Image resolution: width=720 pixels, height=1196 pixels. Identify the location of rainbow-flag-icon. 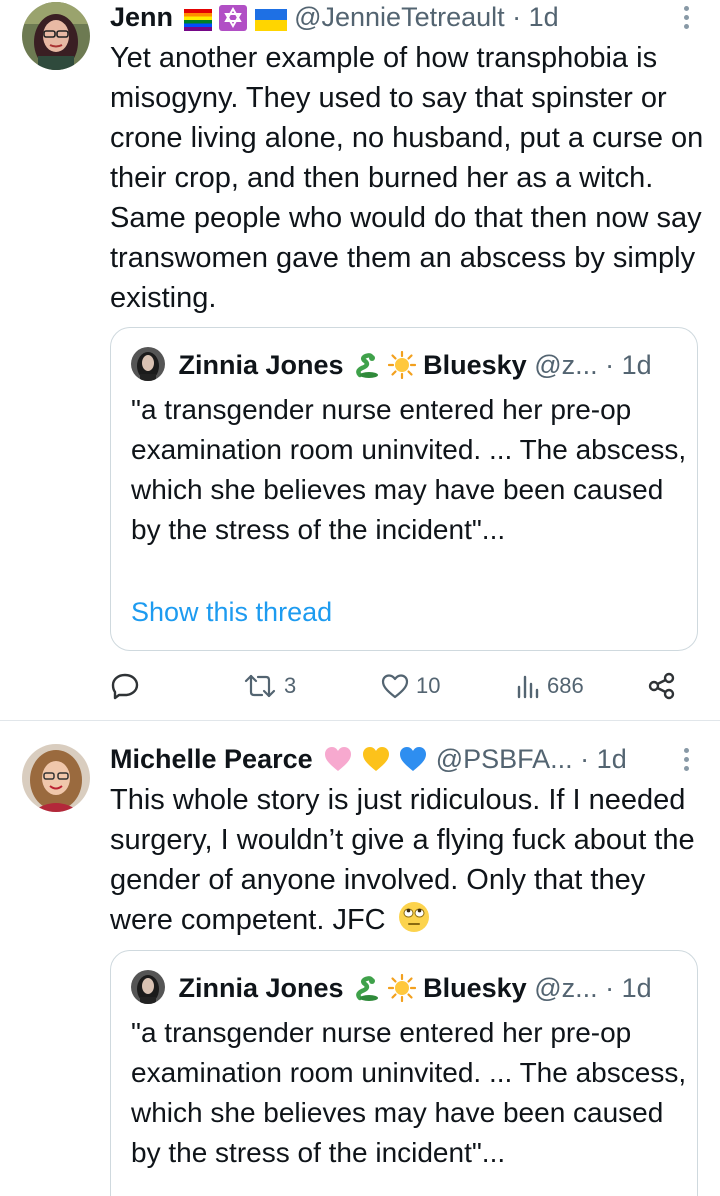
(197, 19).